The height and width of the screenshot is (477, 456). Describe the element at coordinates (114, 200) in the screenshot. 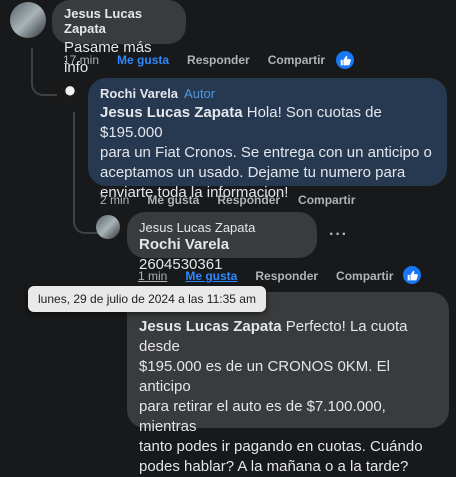

I see `comment-time: 2 min` at that location.